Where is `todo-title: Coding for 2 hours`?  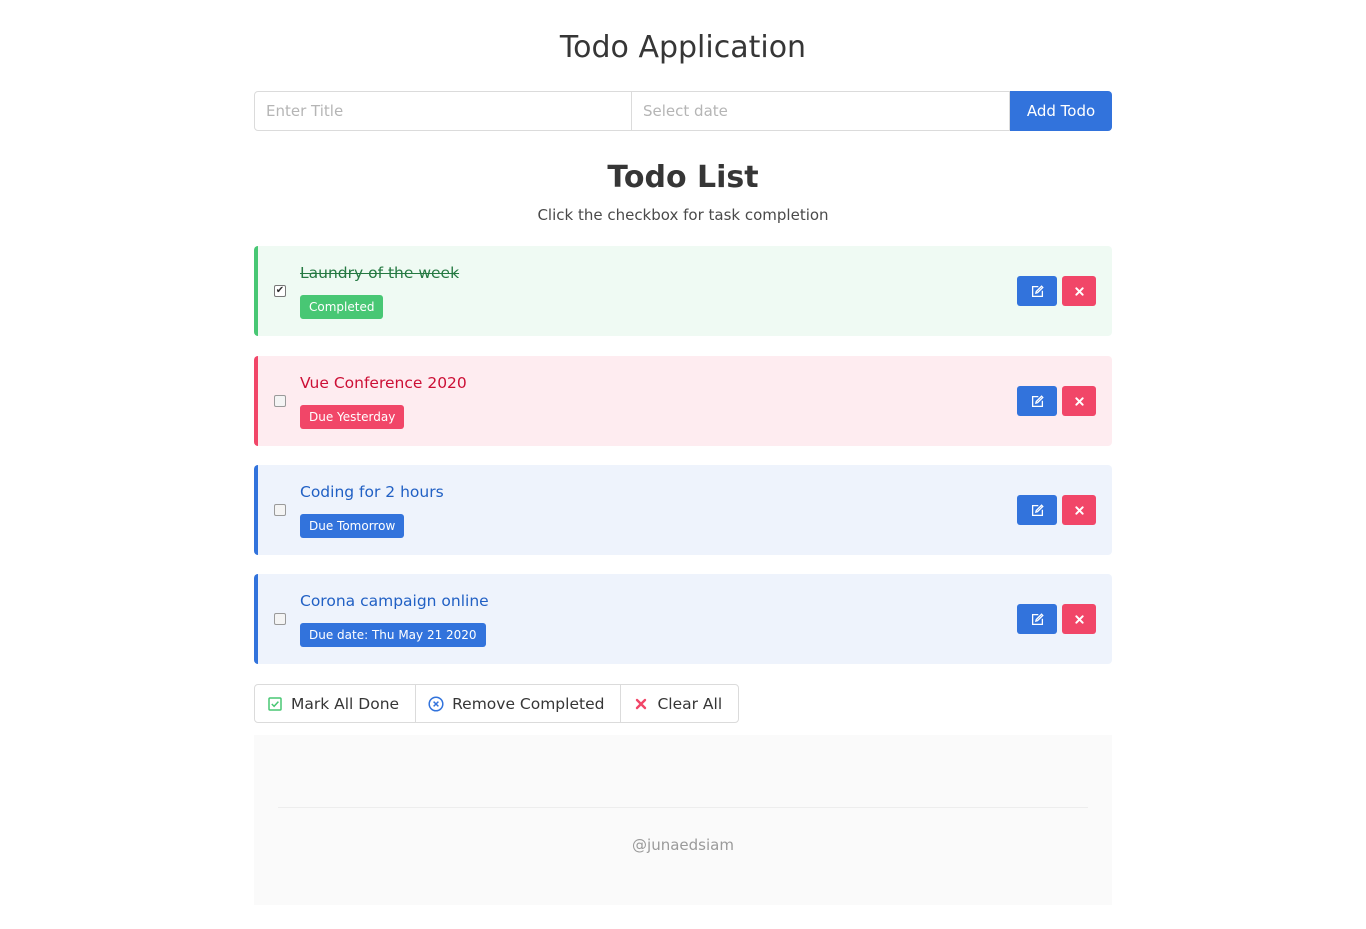
todo-title: Coding for 2 hours is located at coordinates (372, 492).